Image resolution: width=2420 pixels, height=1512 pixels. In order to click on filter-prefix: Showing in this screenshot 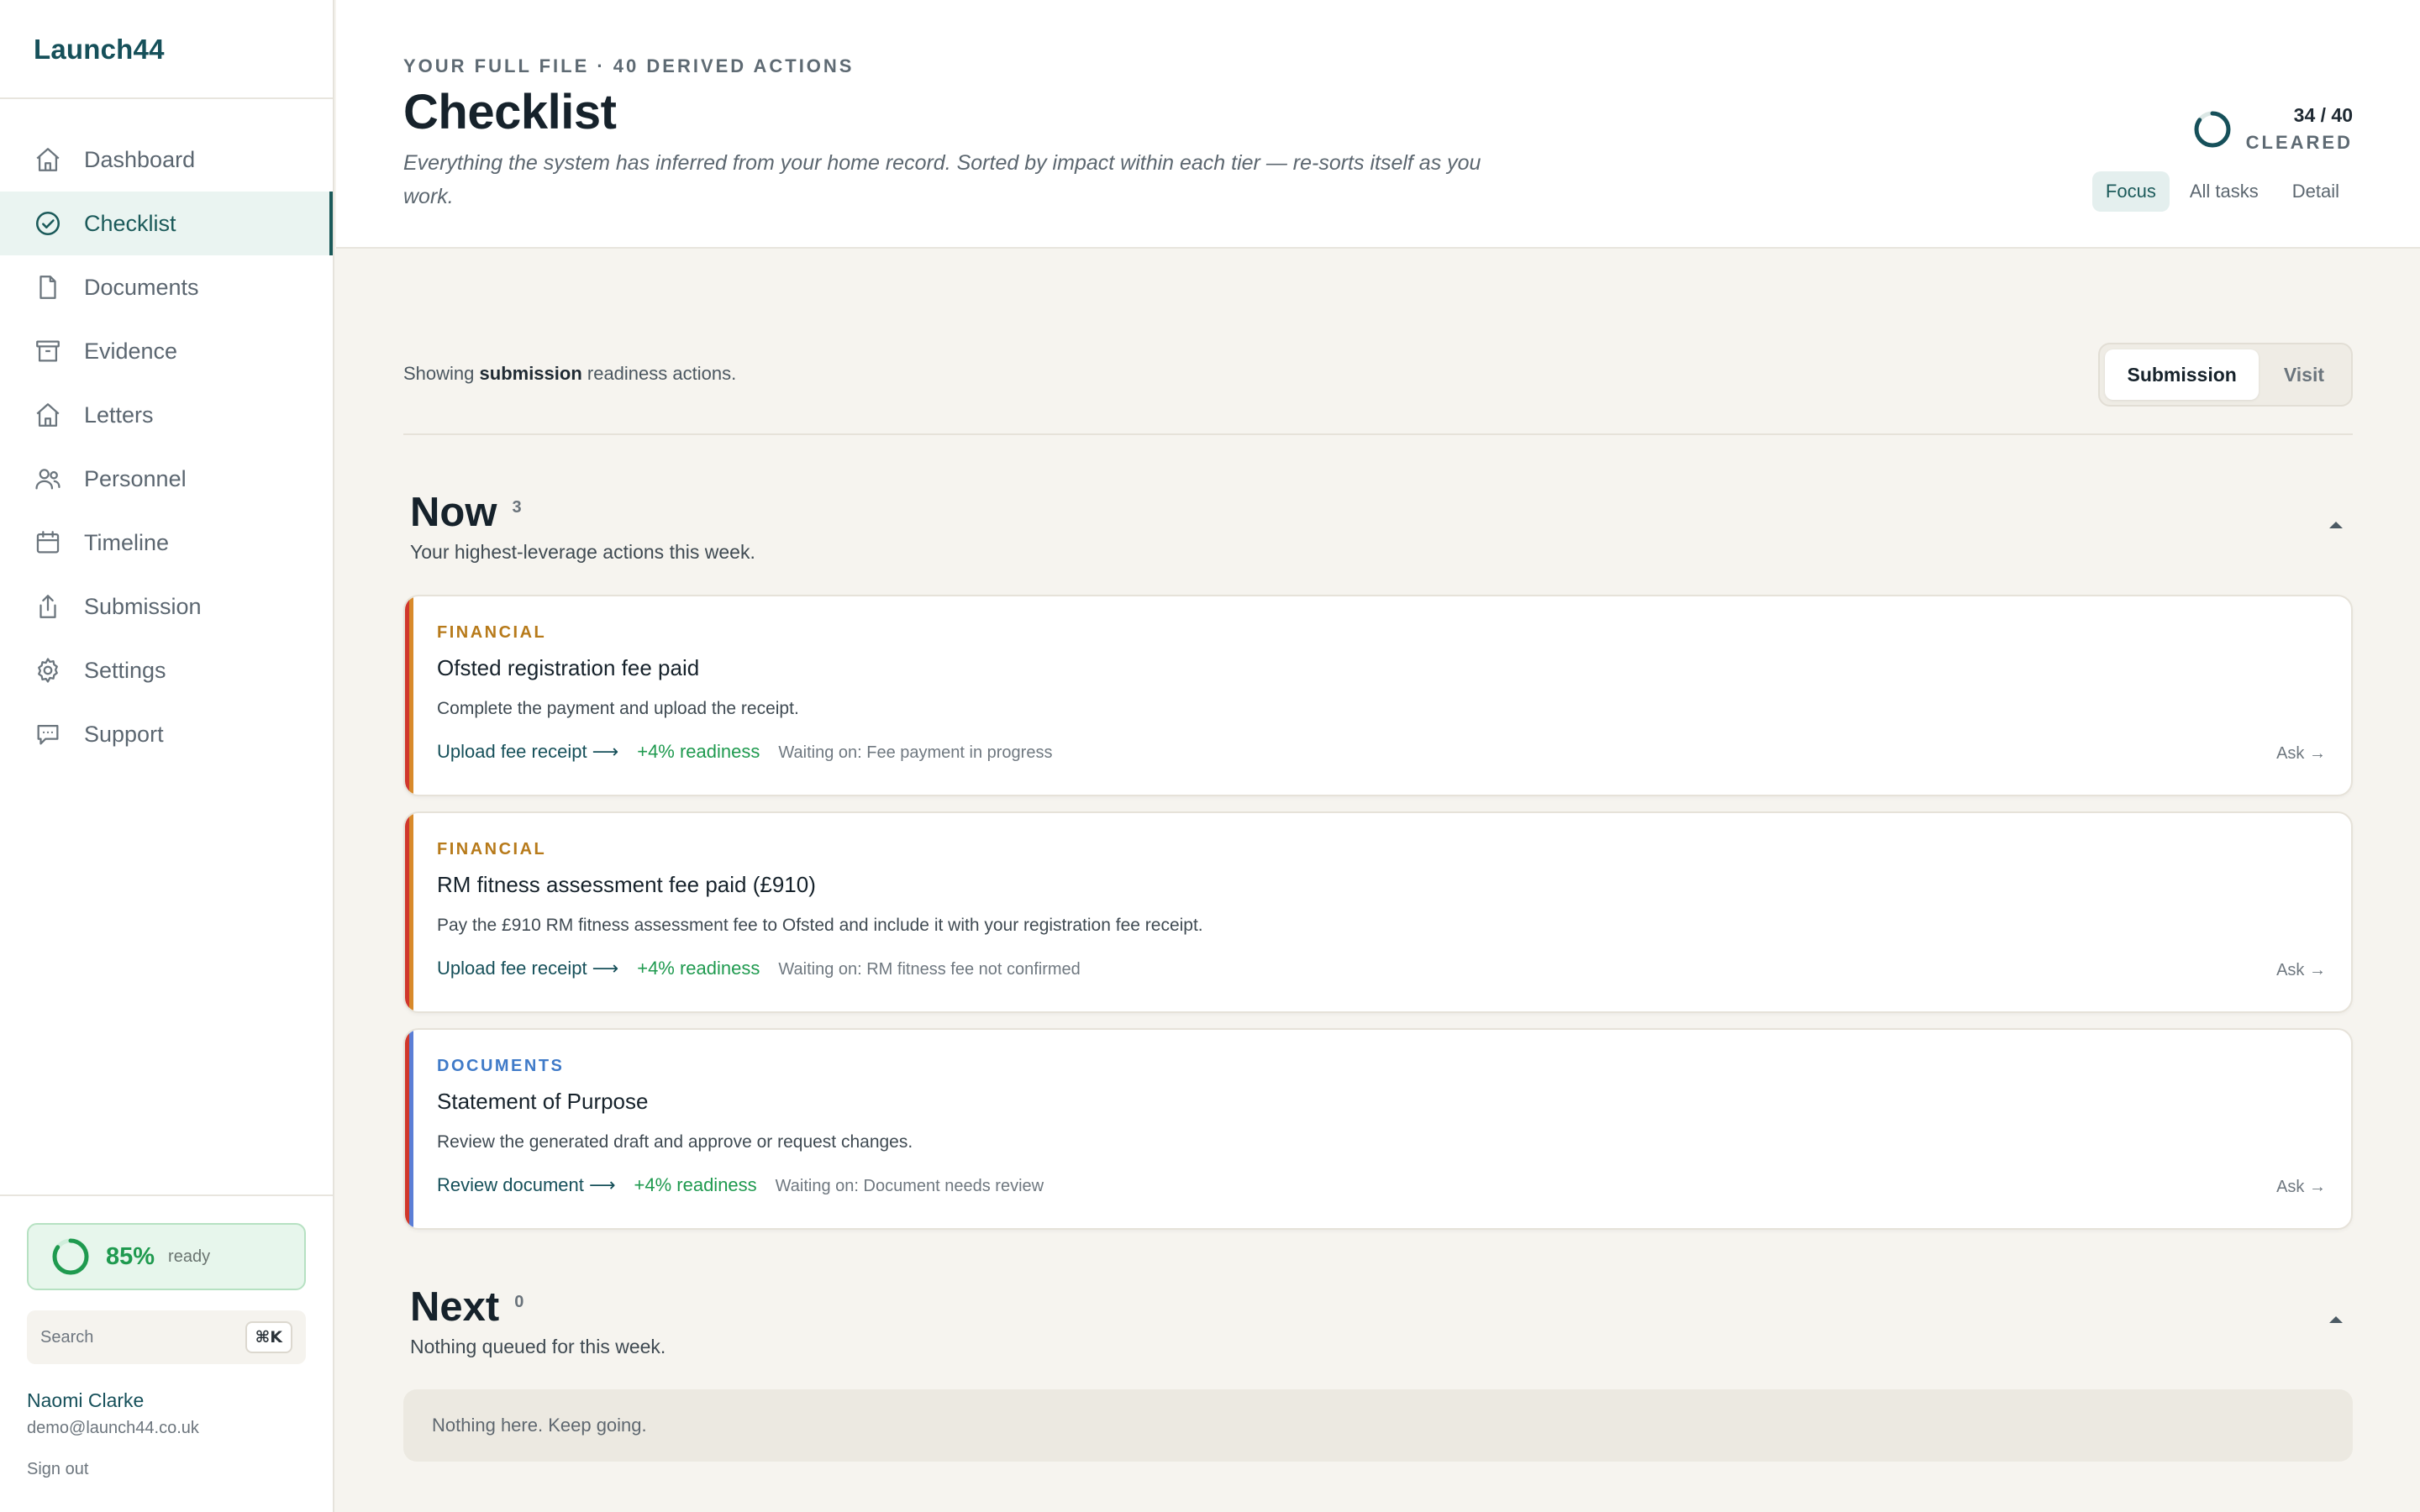, I will do `click(441, 373)`.